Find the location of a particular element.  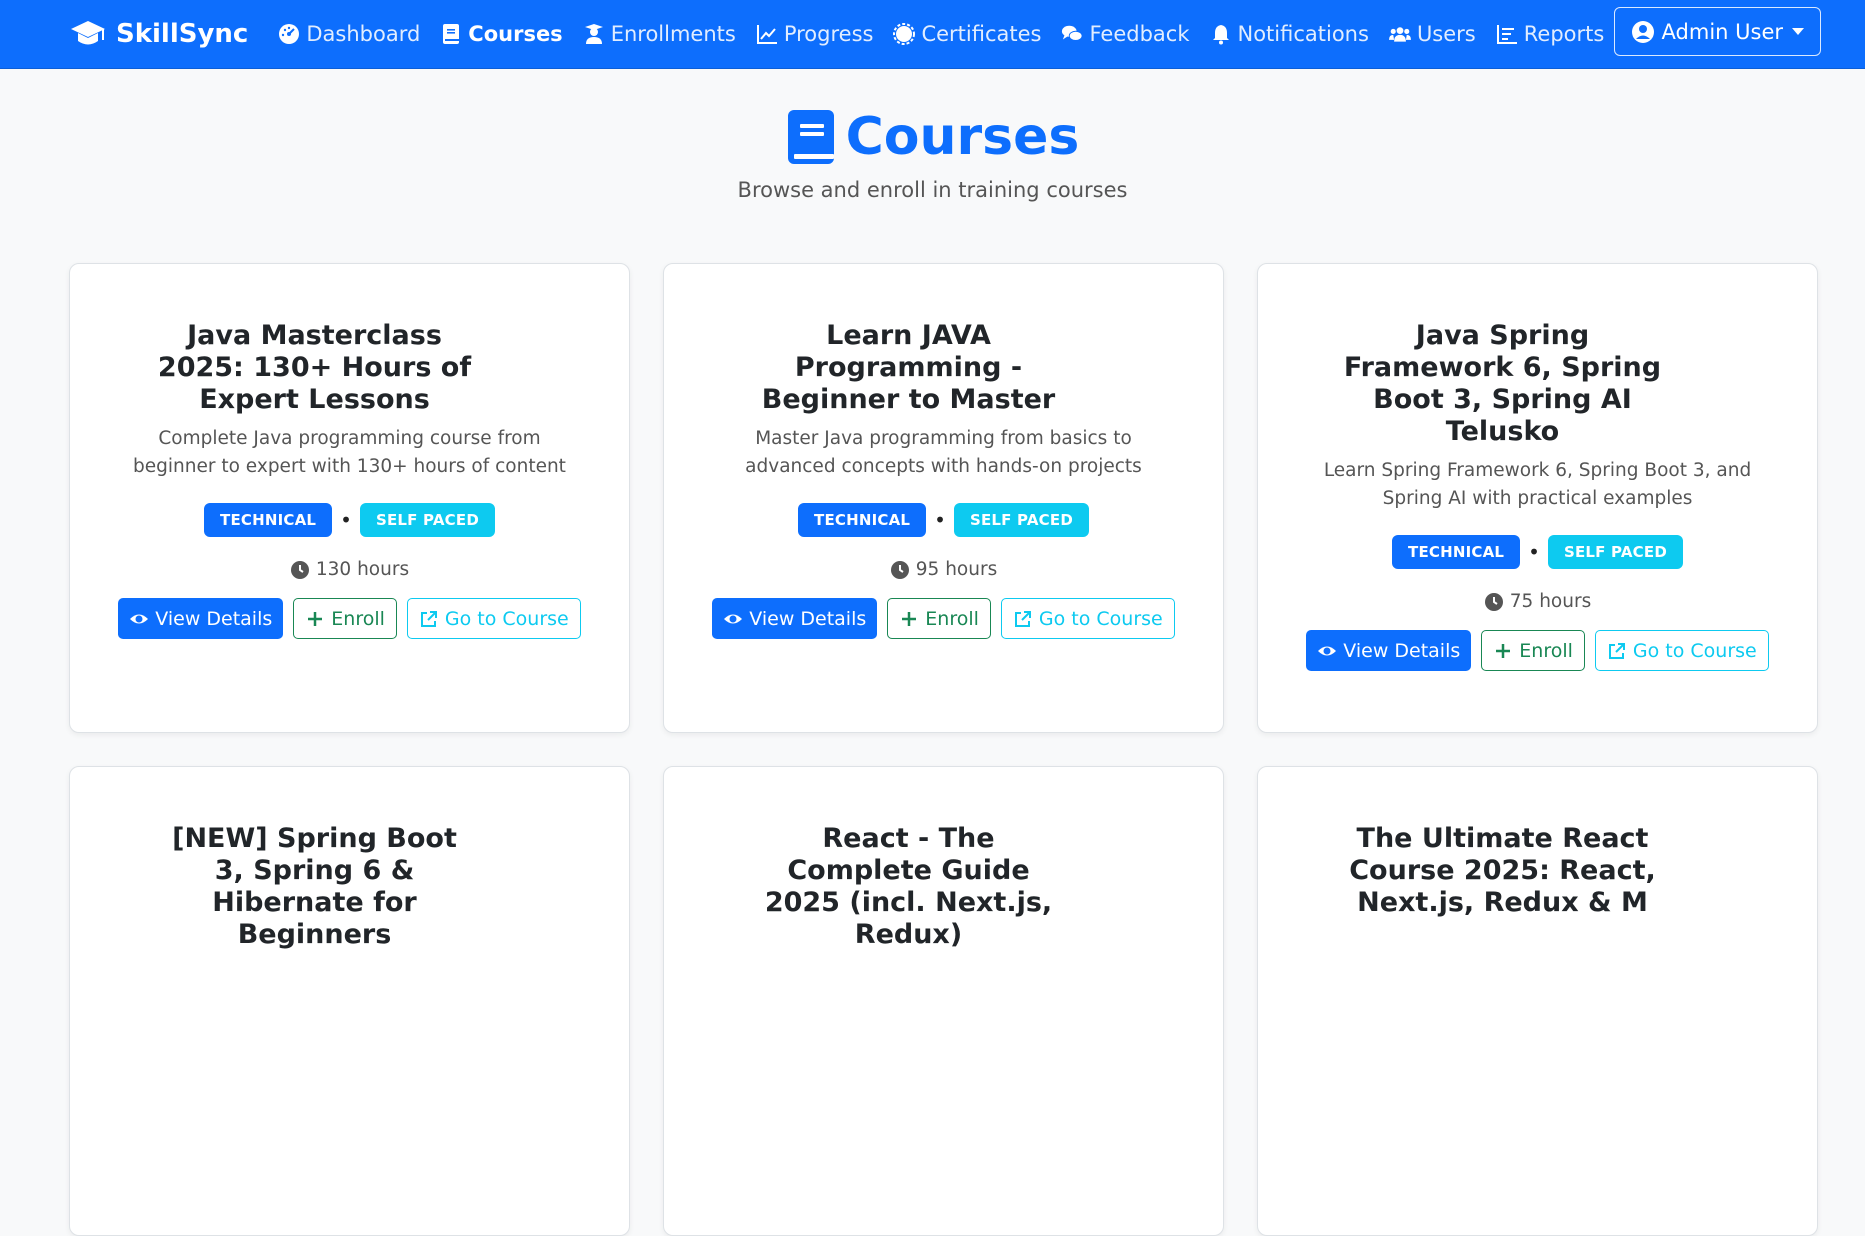

nav-progress: Progress is located at coordinates (815, 34).